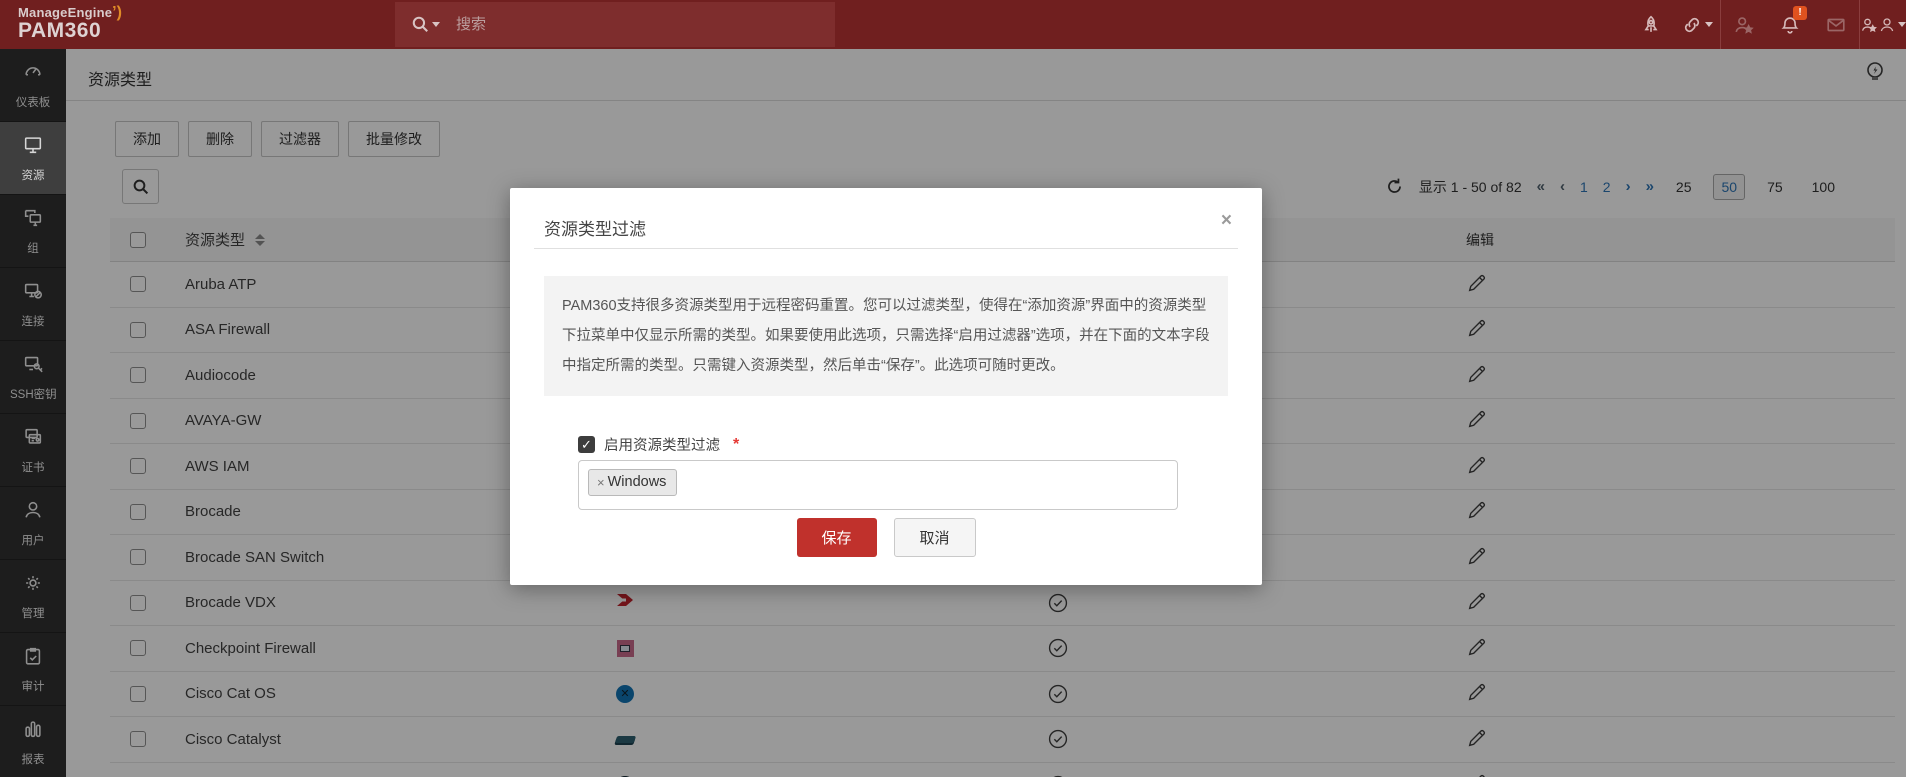 This screenshot has height=777, width=1906. I want to click on save-button: 保存, so click(836, 537).